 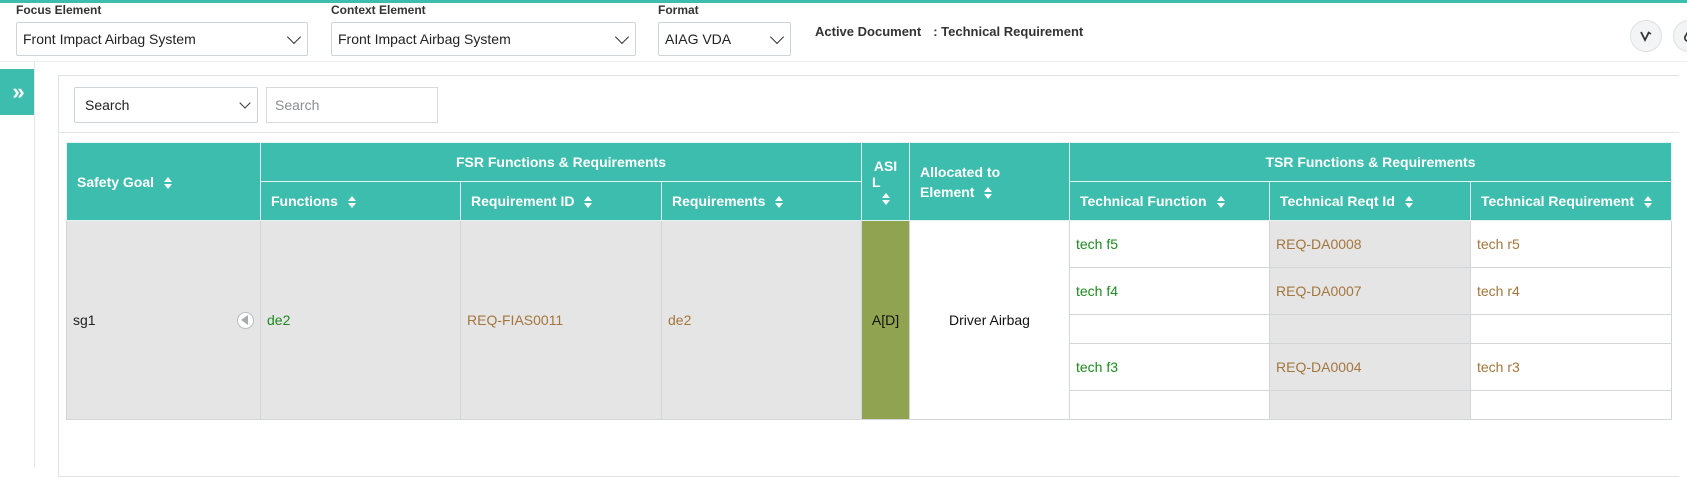 What do you see at coordinates (1571, 291) in the screenshot?
I see `cell-tech-requirement: tech r4` at bounding box center [1571, 291].